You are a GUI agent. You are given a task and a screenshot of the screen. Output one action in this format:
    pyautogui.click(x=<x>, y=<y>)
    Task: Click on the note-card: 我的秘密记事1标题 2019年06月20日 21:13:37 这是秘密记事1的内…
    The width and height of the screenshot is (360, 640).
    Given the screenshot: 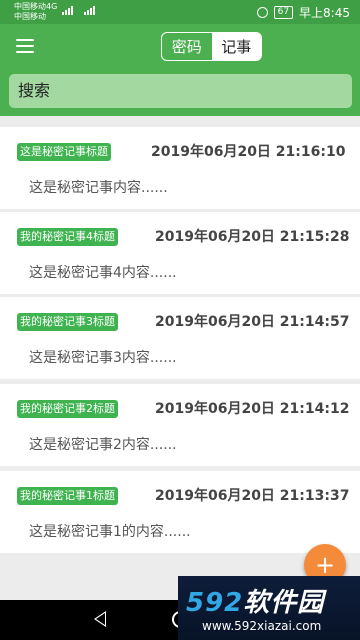 What is the action you would take?
    pyautogui.click(x=180, y=512)
    